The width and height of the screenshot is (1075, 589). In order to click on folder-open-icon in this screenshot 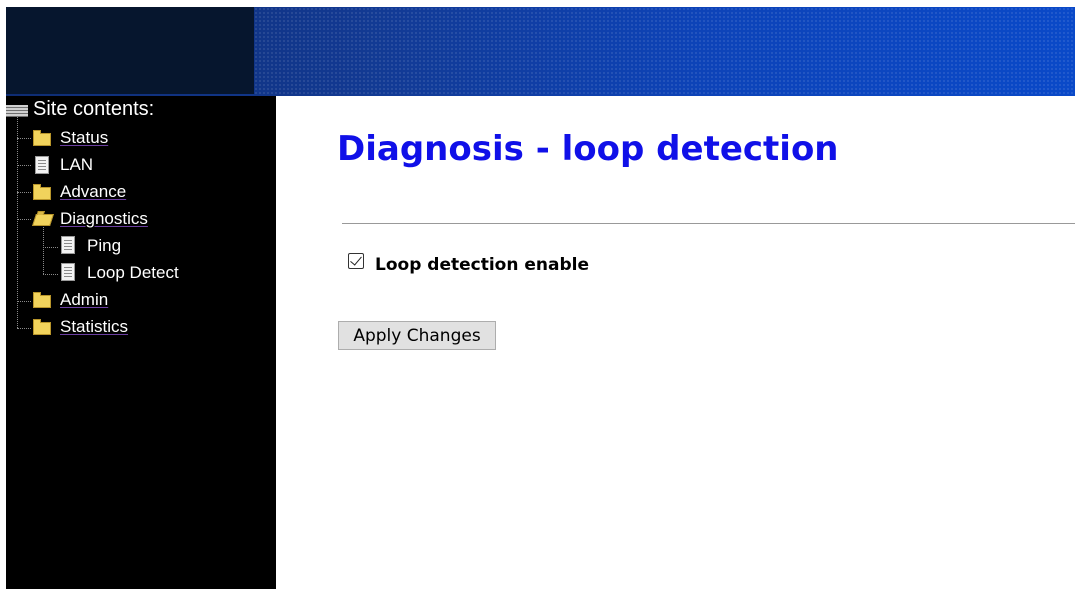, I will do `click(43, 220)`.